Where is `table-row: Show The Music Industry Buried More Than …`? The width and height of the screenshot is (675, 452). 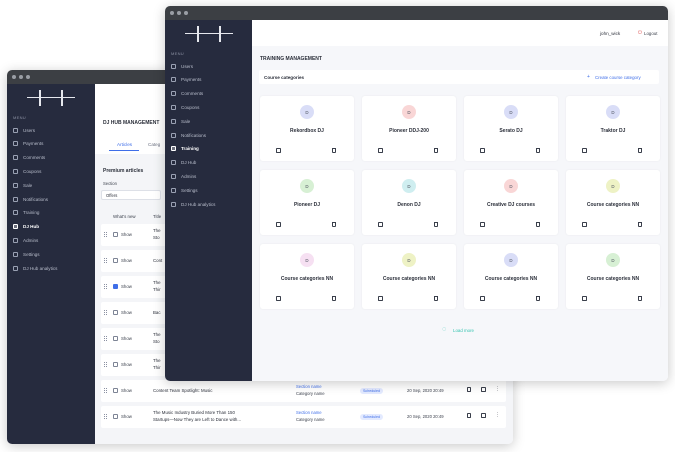
table-row: Show The Music Industry Buried More Than … is located at coordinates (303, 417).